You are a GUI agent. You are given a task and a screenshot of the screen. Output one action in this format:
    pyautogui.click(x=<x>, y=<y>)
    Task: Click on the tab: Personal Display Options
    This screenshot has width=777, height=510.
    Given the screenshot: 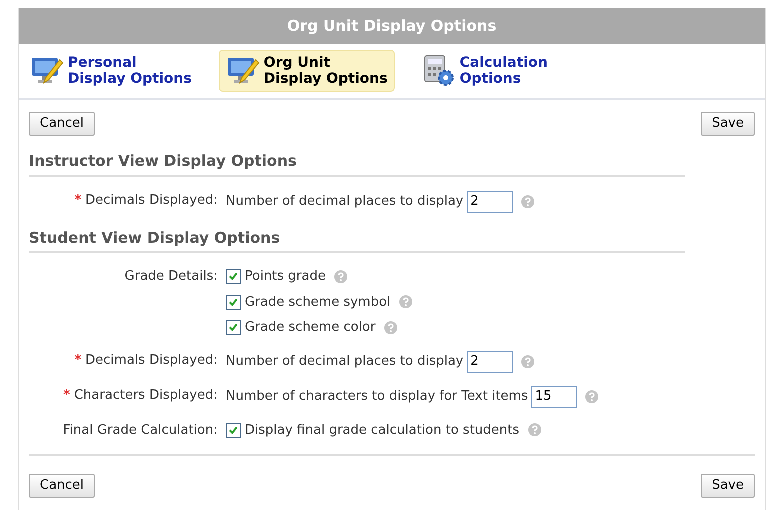 What is the action you would take?
    pyautogui.click(x=111, y=71)
    